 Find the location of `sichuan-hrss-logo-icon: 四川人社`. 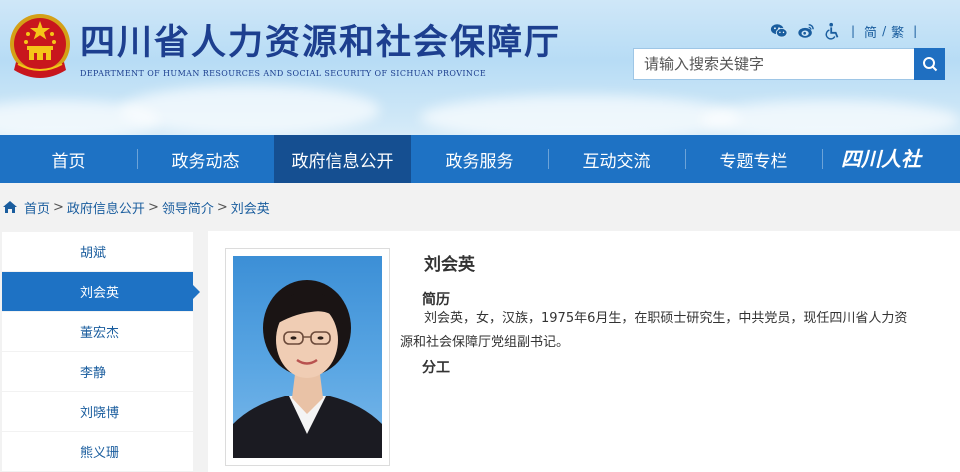

sichuan-hrss-logo-icon: 四川人社 is located at coordinates (882, 159).